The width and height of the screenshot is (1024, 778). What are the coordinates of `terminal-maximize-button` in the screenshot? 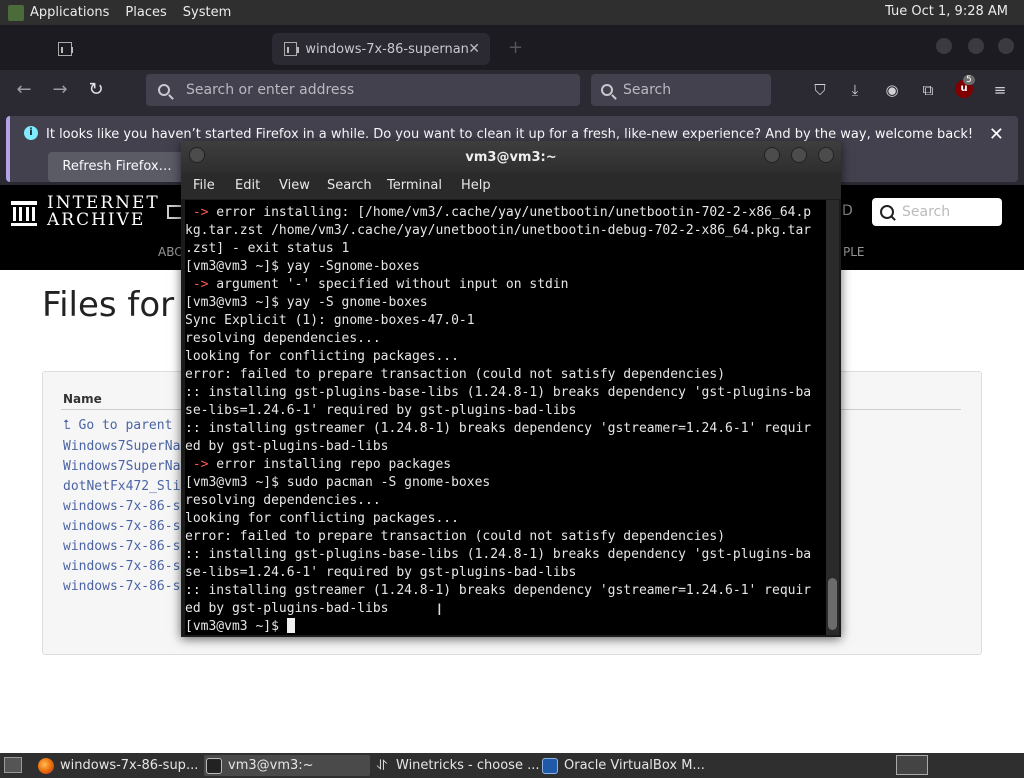 It's located at (799, 155).